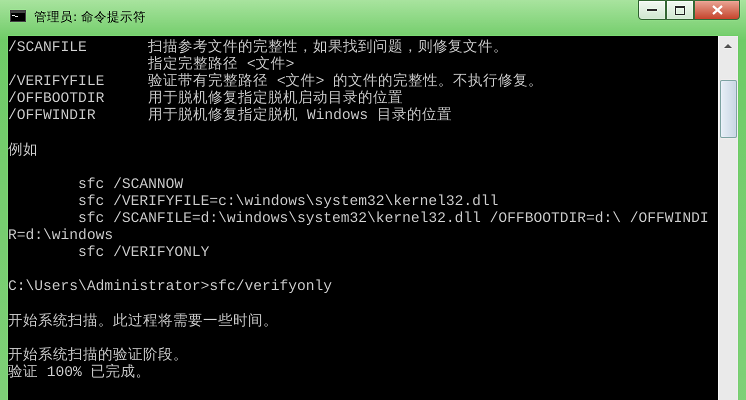 The width and height of the screenshot is (746, 400). I want to click on minimize-button, so click(652, 10).